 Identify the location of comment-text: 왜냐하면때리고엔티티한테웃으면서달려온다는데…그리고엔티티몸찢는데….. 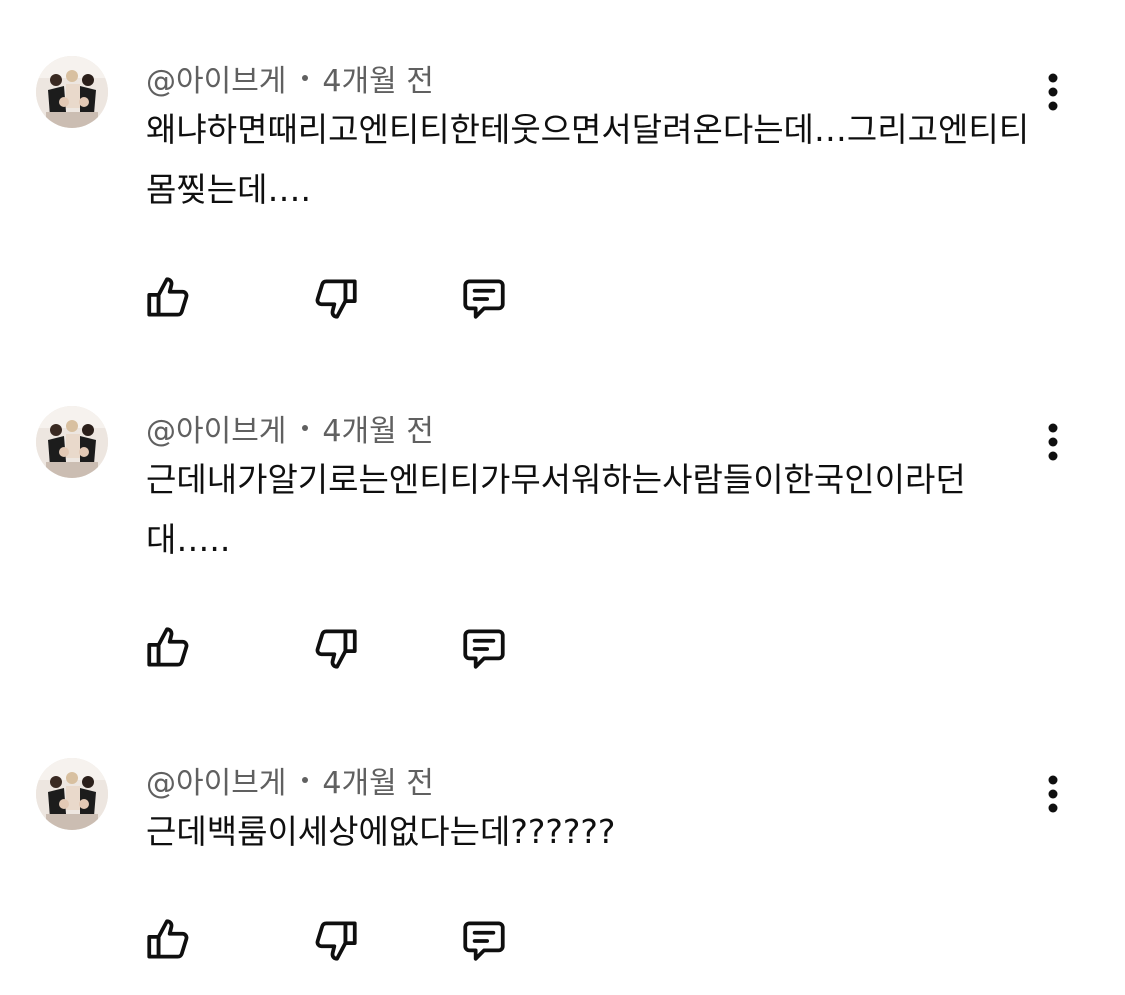
(588, 159).